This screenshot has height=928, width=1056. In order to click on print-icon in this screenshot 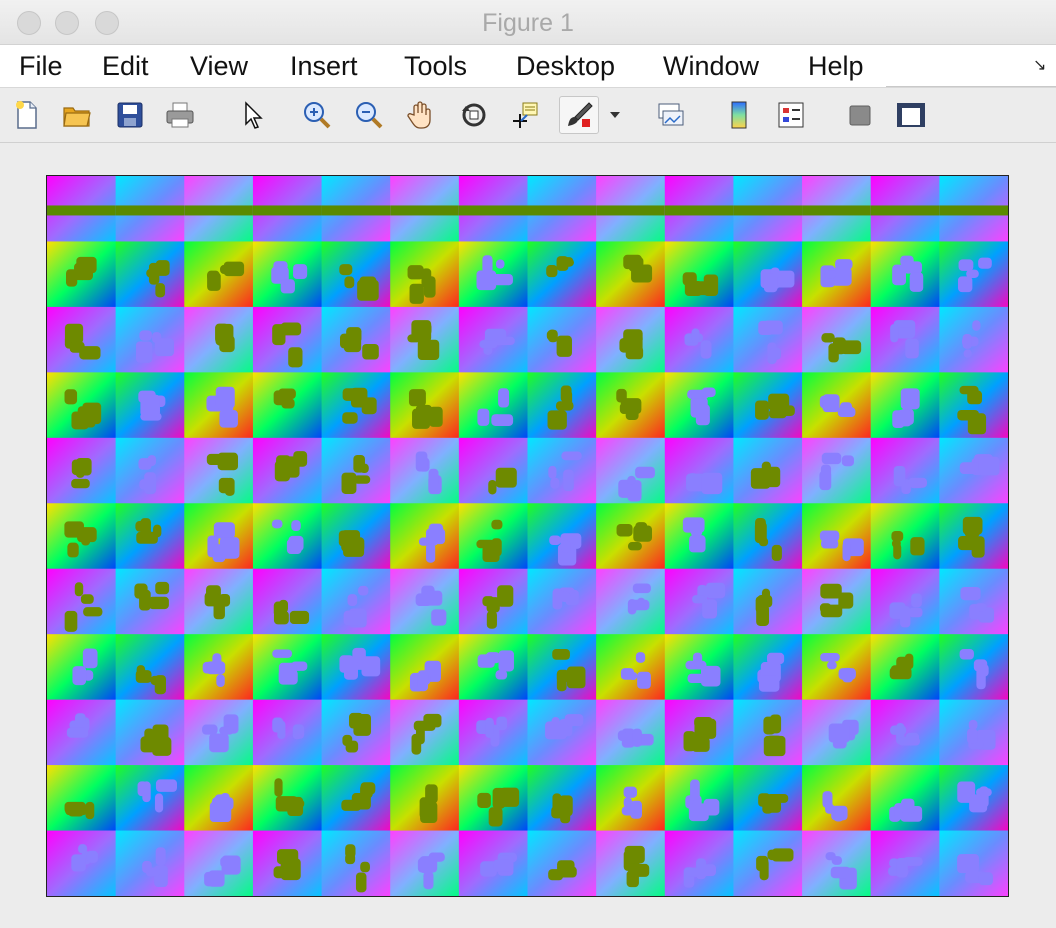, I will do `click(180, 115)`.